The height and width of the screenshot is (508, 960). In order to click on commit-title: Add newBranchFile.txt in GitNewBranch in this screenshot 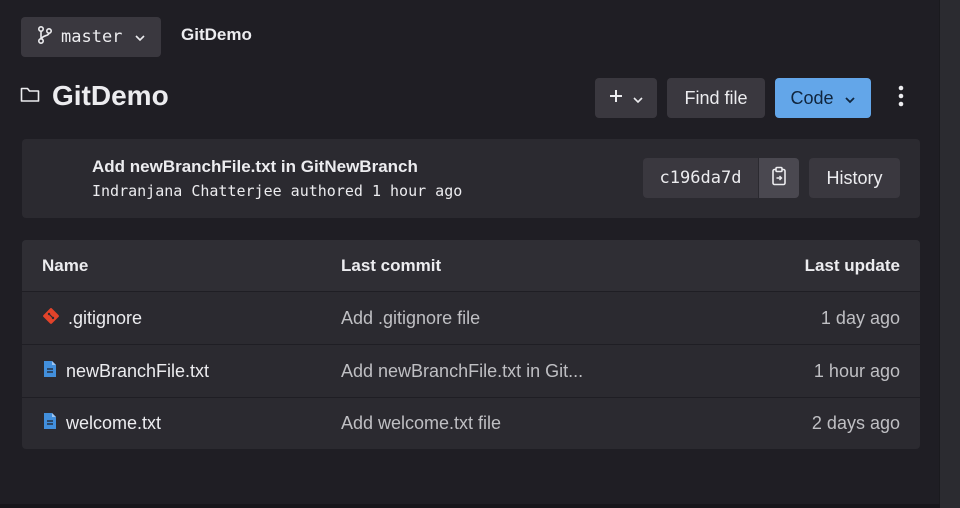, I will do `click(255, 167)`.